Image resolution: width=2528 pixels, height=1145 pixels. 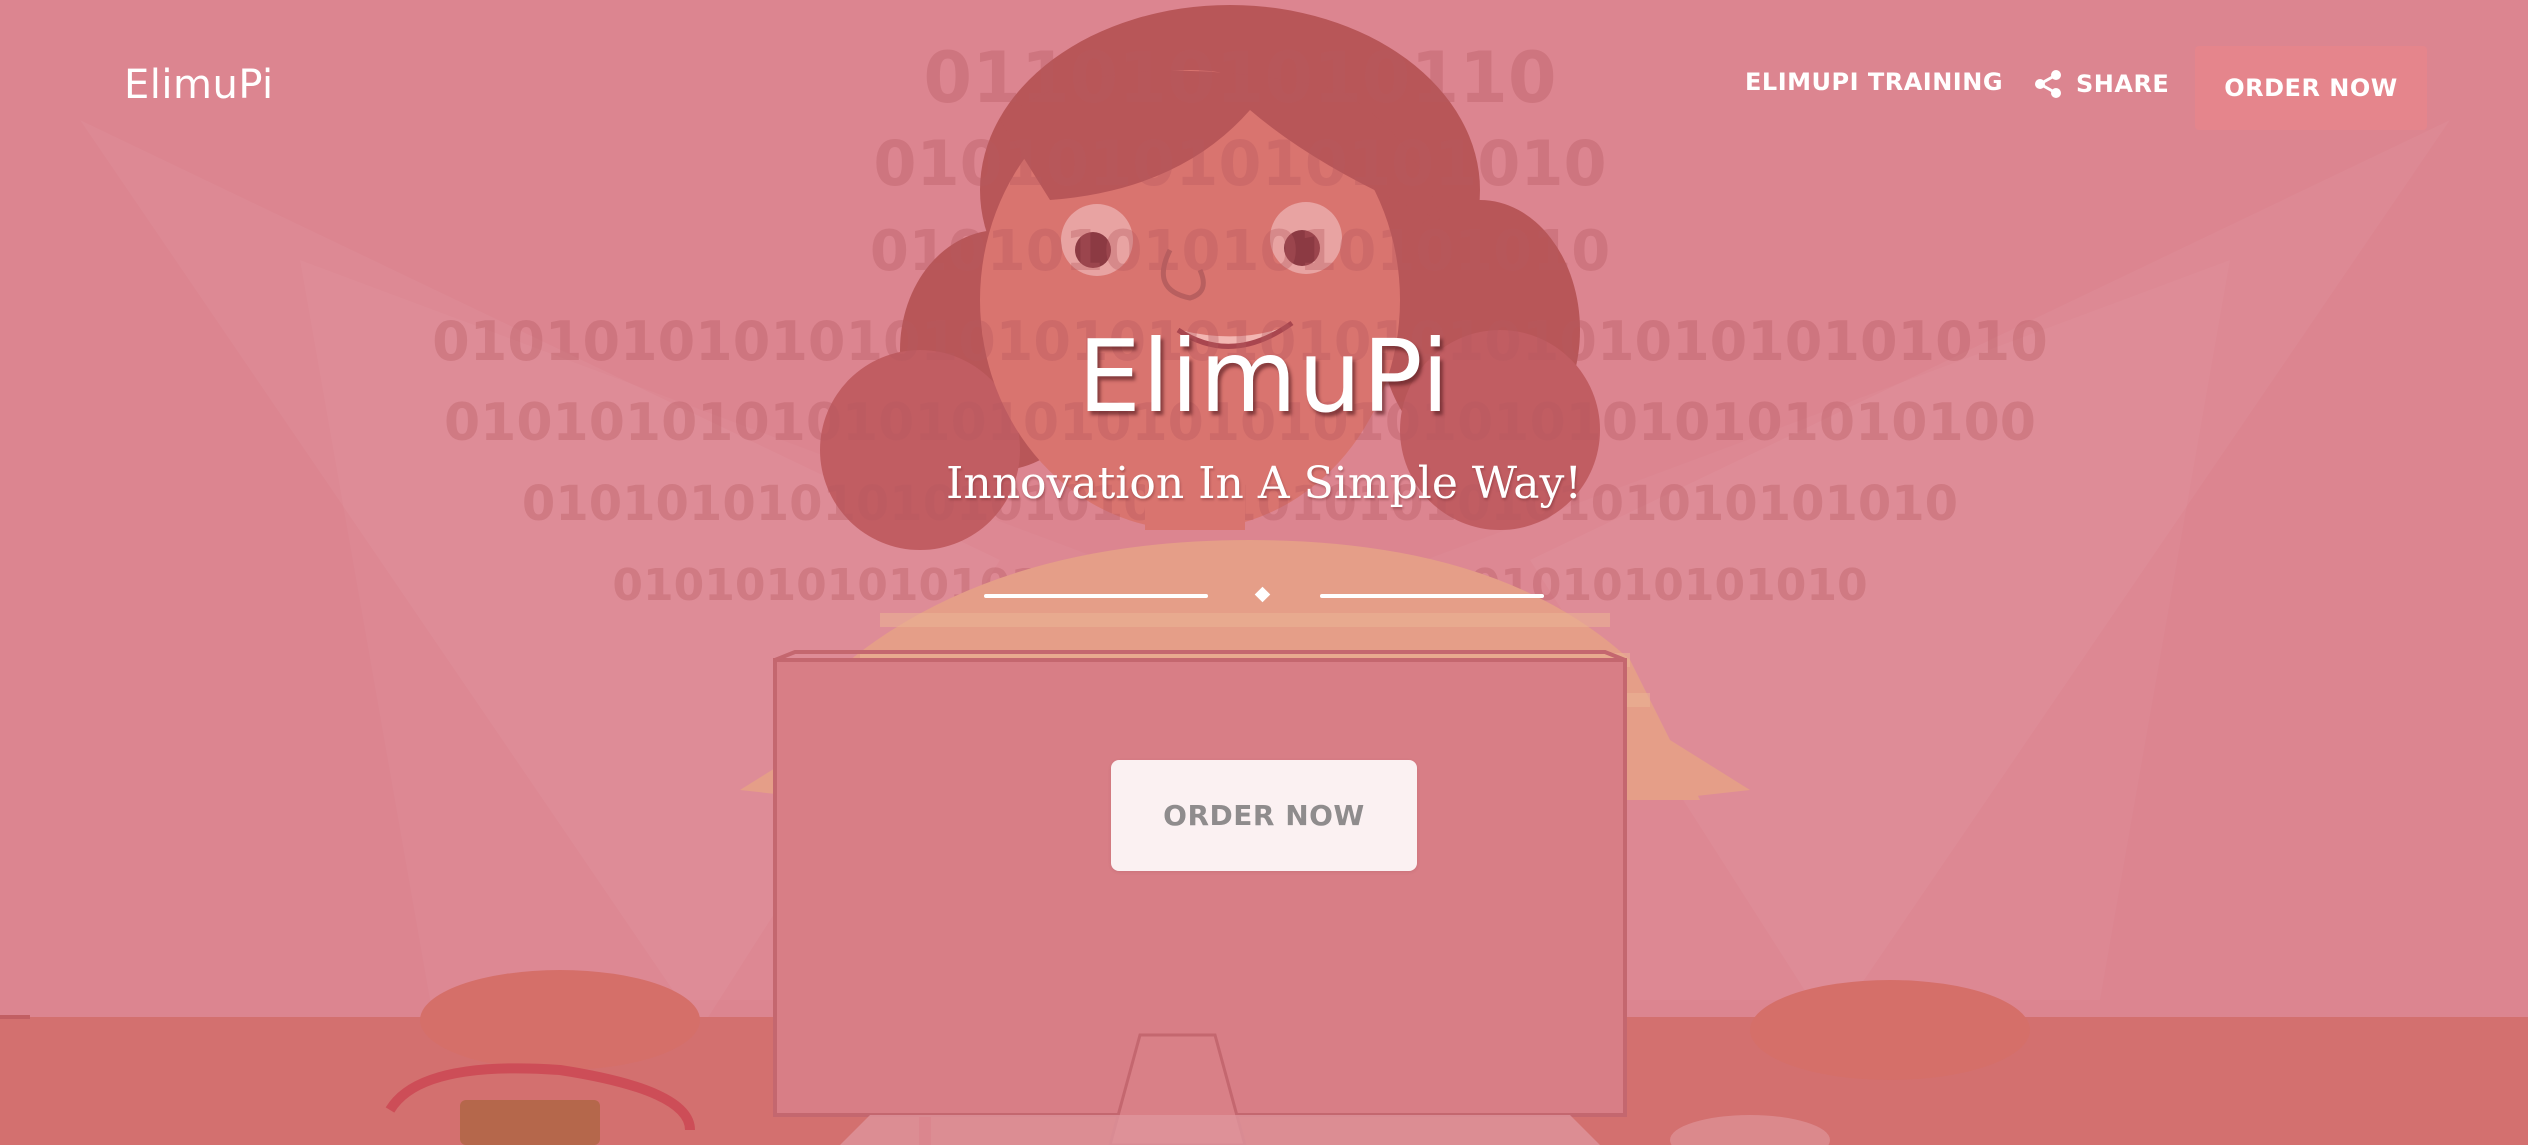 I want to click on hero-order-now-button: ORDER NOW, so click(x=1264, y=815).